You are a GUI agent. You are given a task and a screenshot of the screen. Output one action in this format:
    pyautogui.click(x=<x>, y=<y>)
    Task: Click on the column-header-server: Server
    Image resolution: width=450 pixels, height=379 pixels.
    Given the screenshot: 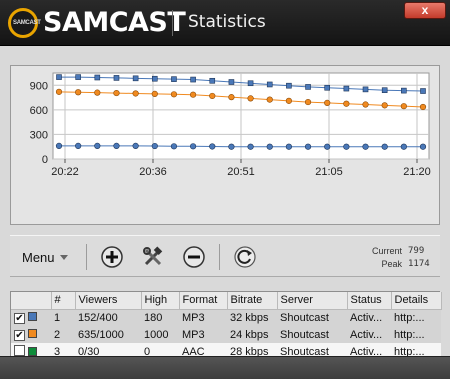 What is the action you would take?
    pyautogui.click(x=312, y=301)
    